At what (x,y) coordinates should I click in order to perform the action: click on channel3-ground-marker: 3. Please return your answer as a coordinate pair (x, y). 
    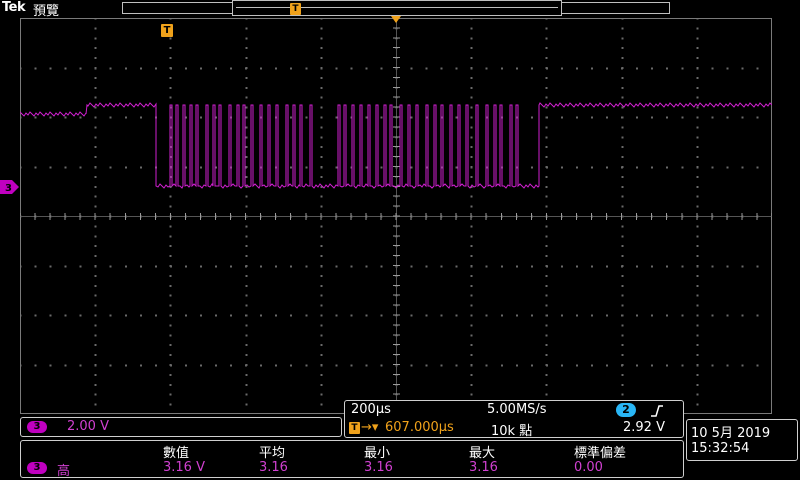
    Looking at the image, I should click on (9, 186).